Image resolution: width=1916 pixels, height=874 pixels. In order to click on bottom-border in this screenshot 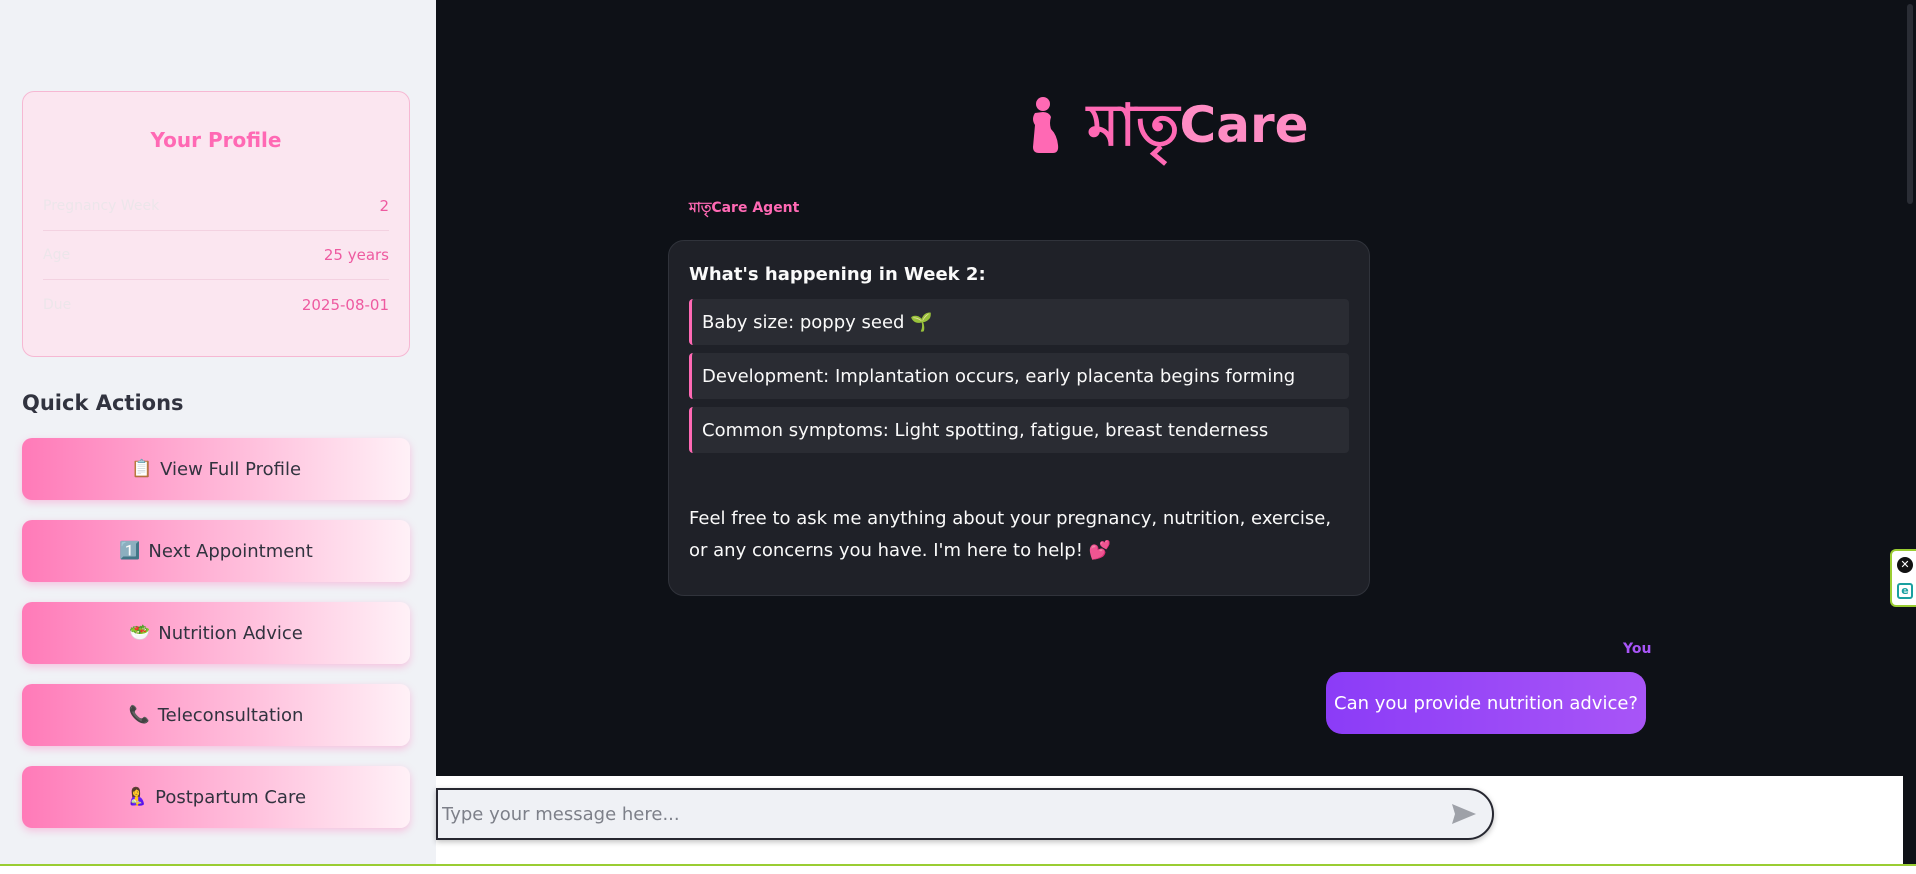, I will do `click(958, 869)`.